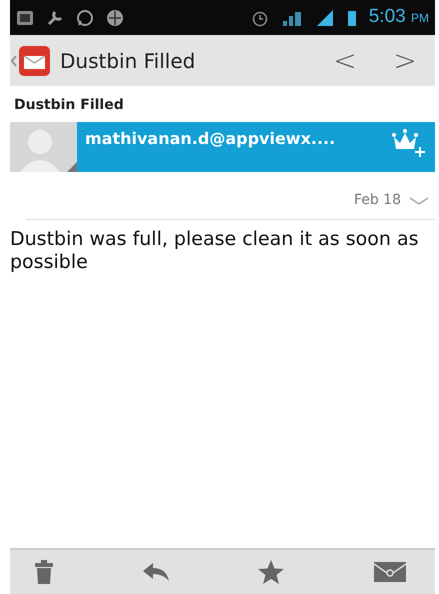  I want to click on chevron-down-icon, so click(419, 201).